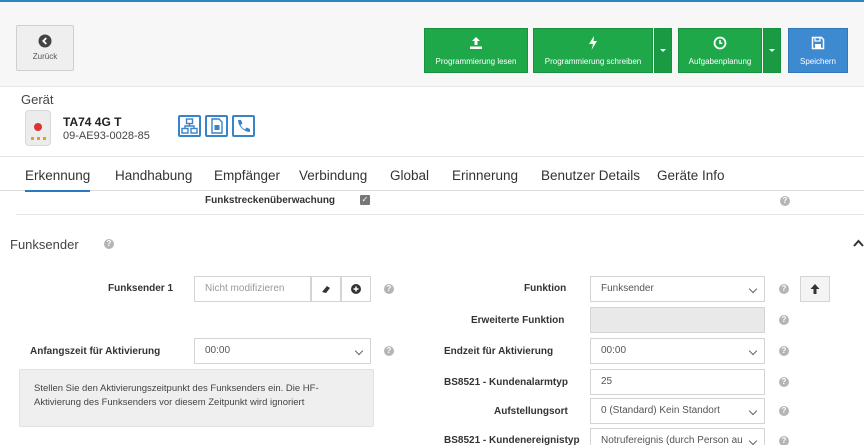  Describe the element at coordinates (476, 61) in the screenshot. I see `read-programming-label: Programmierung lesen` at that location.